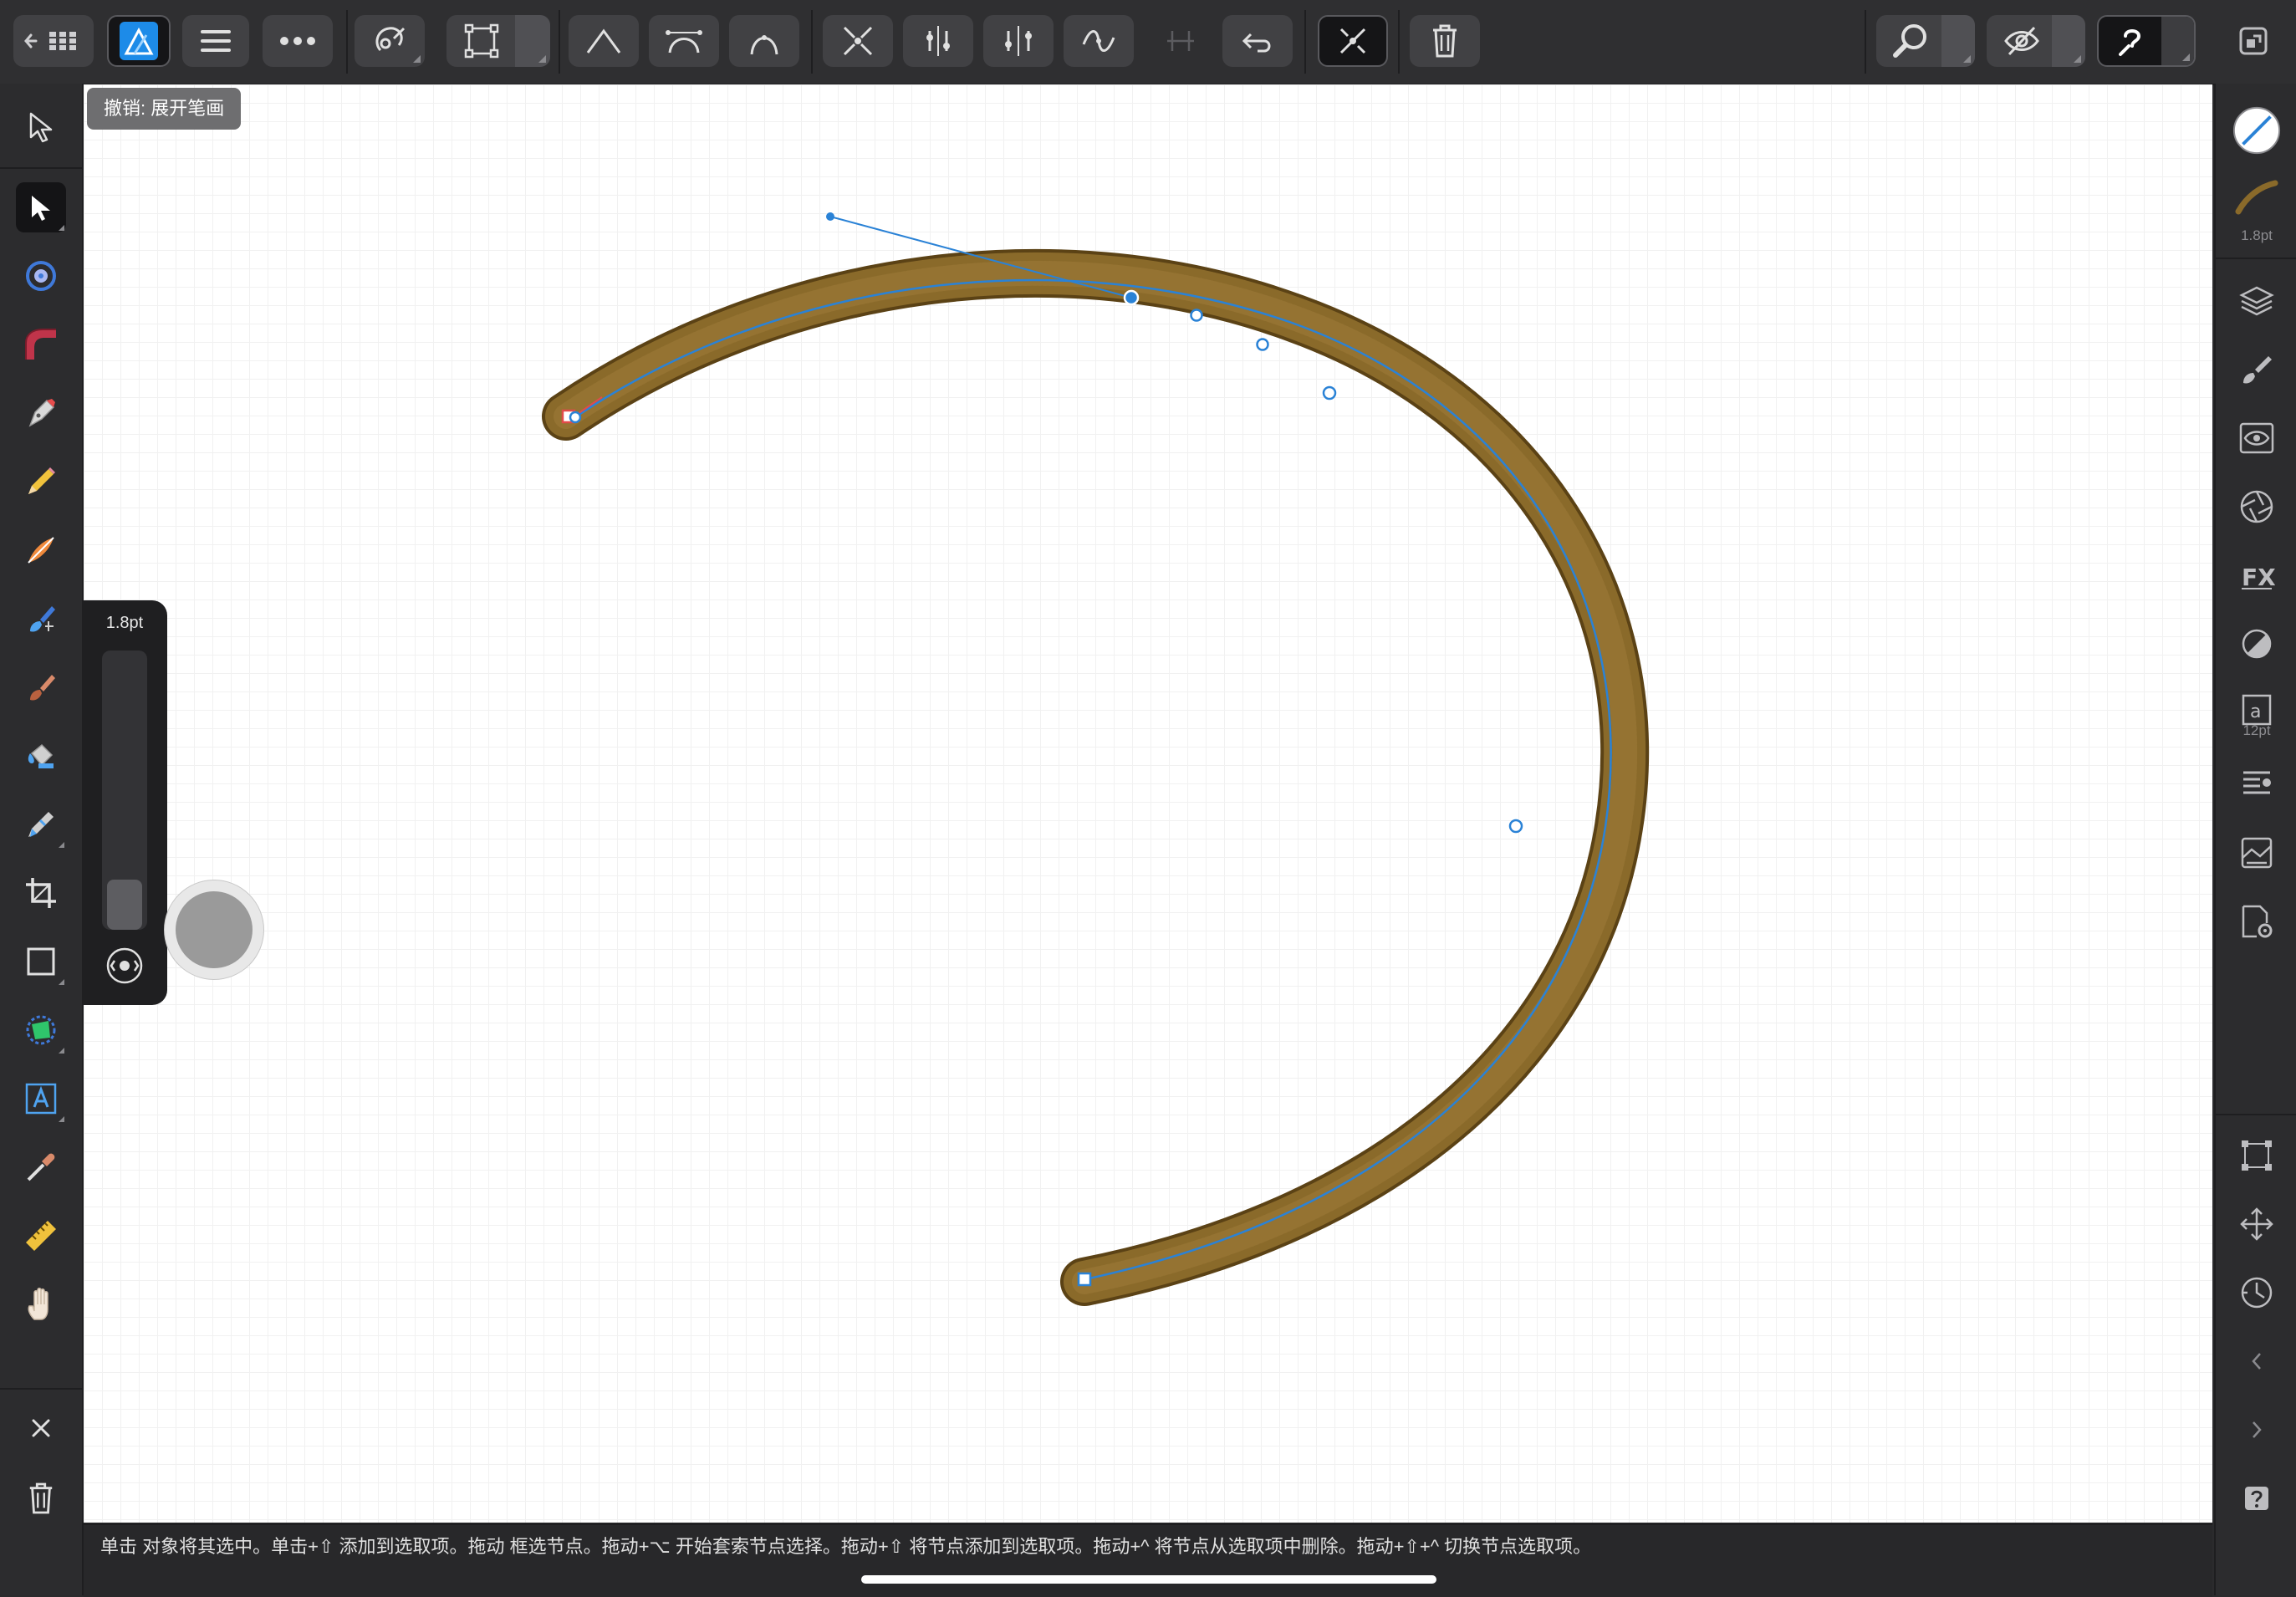 This screenshot has height=1597, width=2296. I want to click on text-frame-icon, so click(41, 1099).